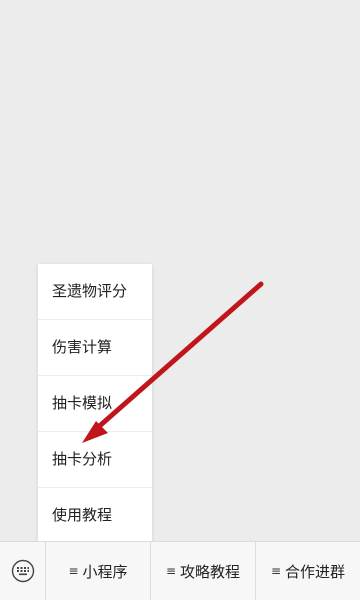  I want to click on bottom-menu-mini-program: ≡ 小程序, so click(98, 571).